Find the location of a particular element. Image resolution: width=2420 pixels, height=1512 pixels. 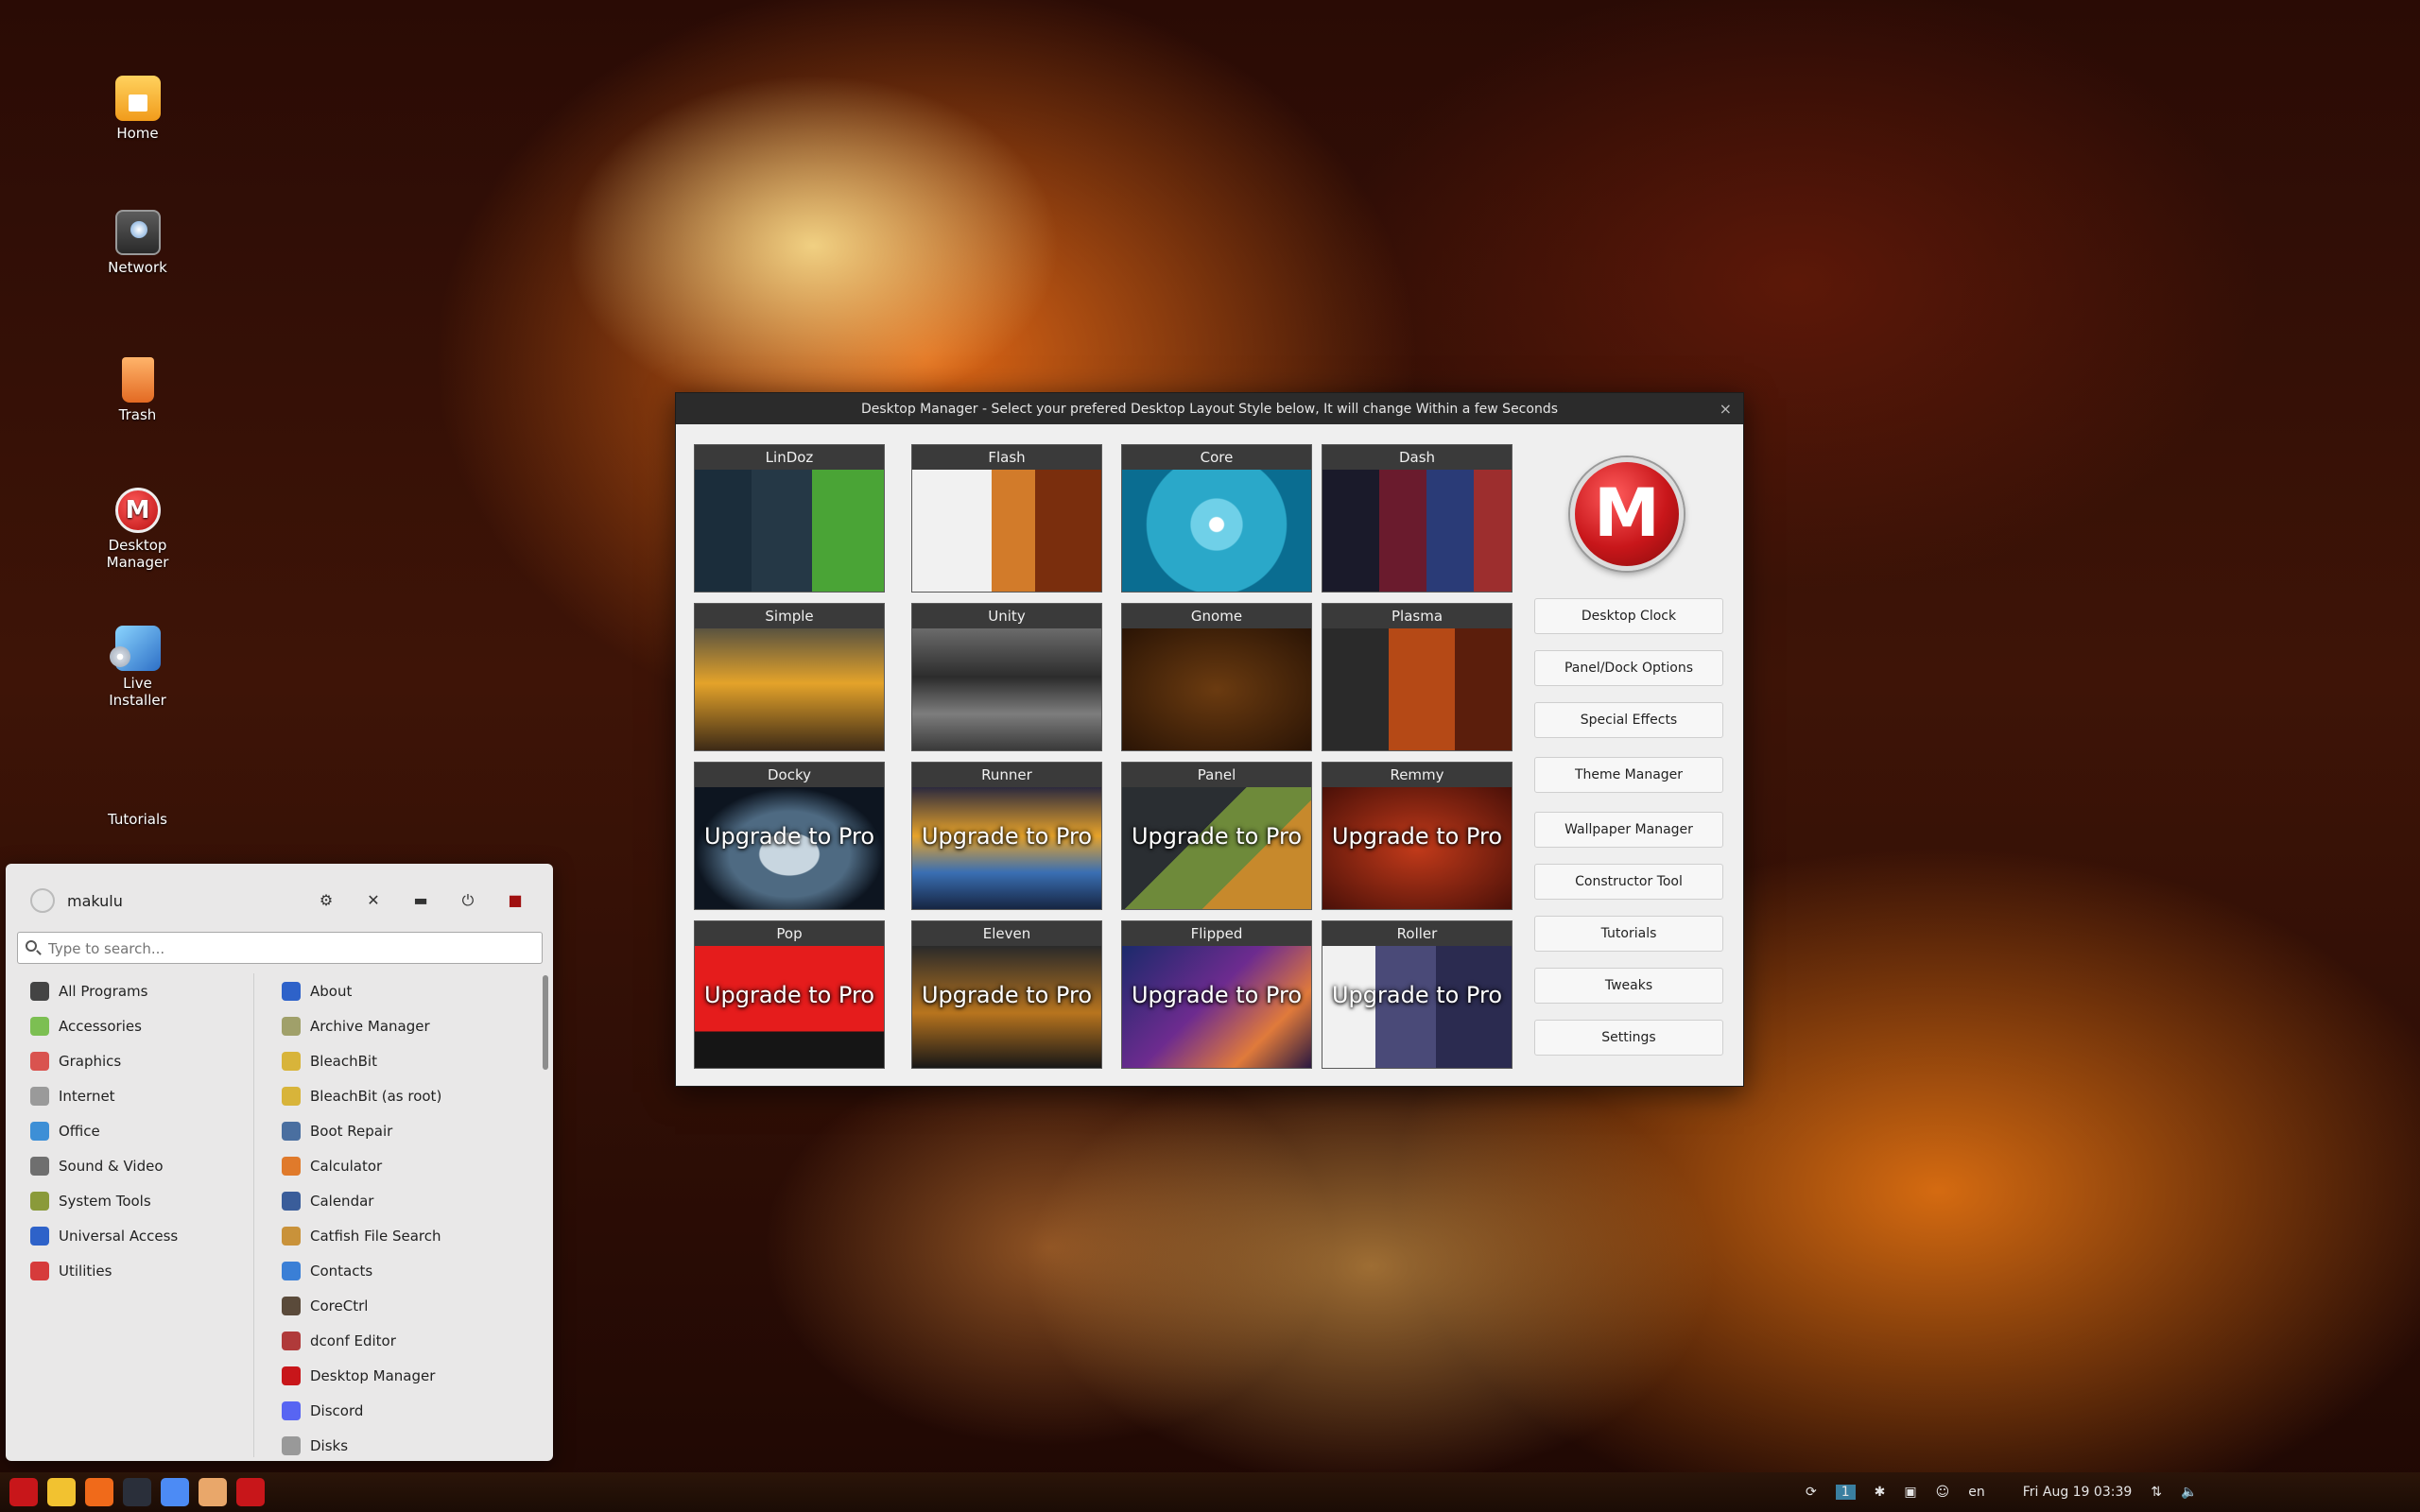

special-effects-button: Special Effects is located at coordinates (1629, 720).